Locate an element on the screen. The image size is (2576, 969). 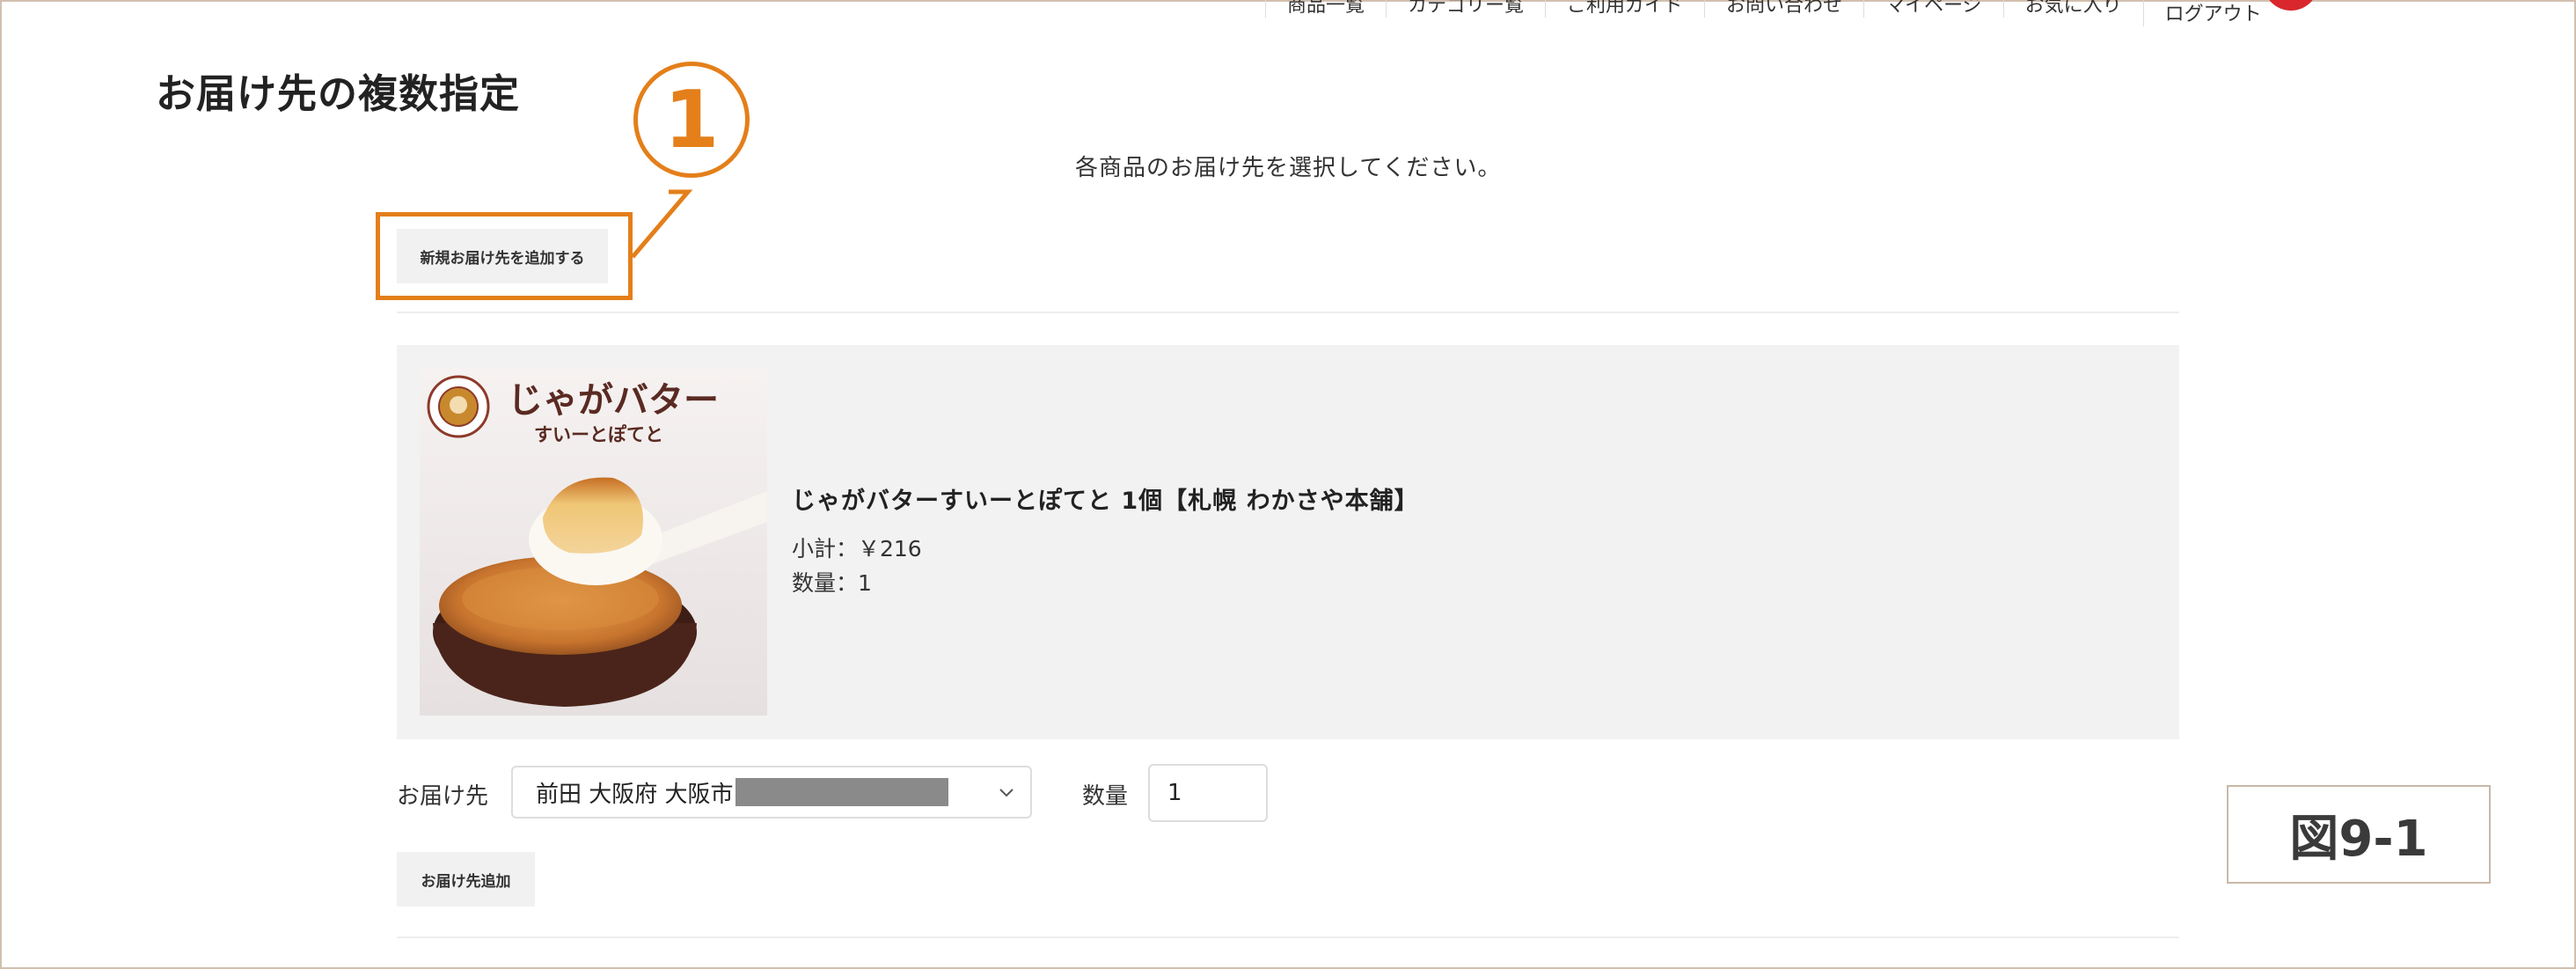
quantity-label: 数量 is located at coordinates (1105, 797).